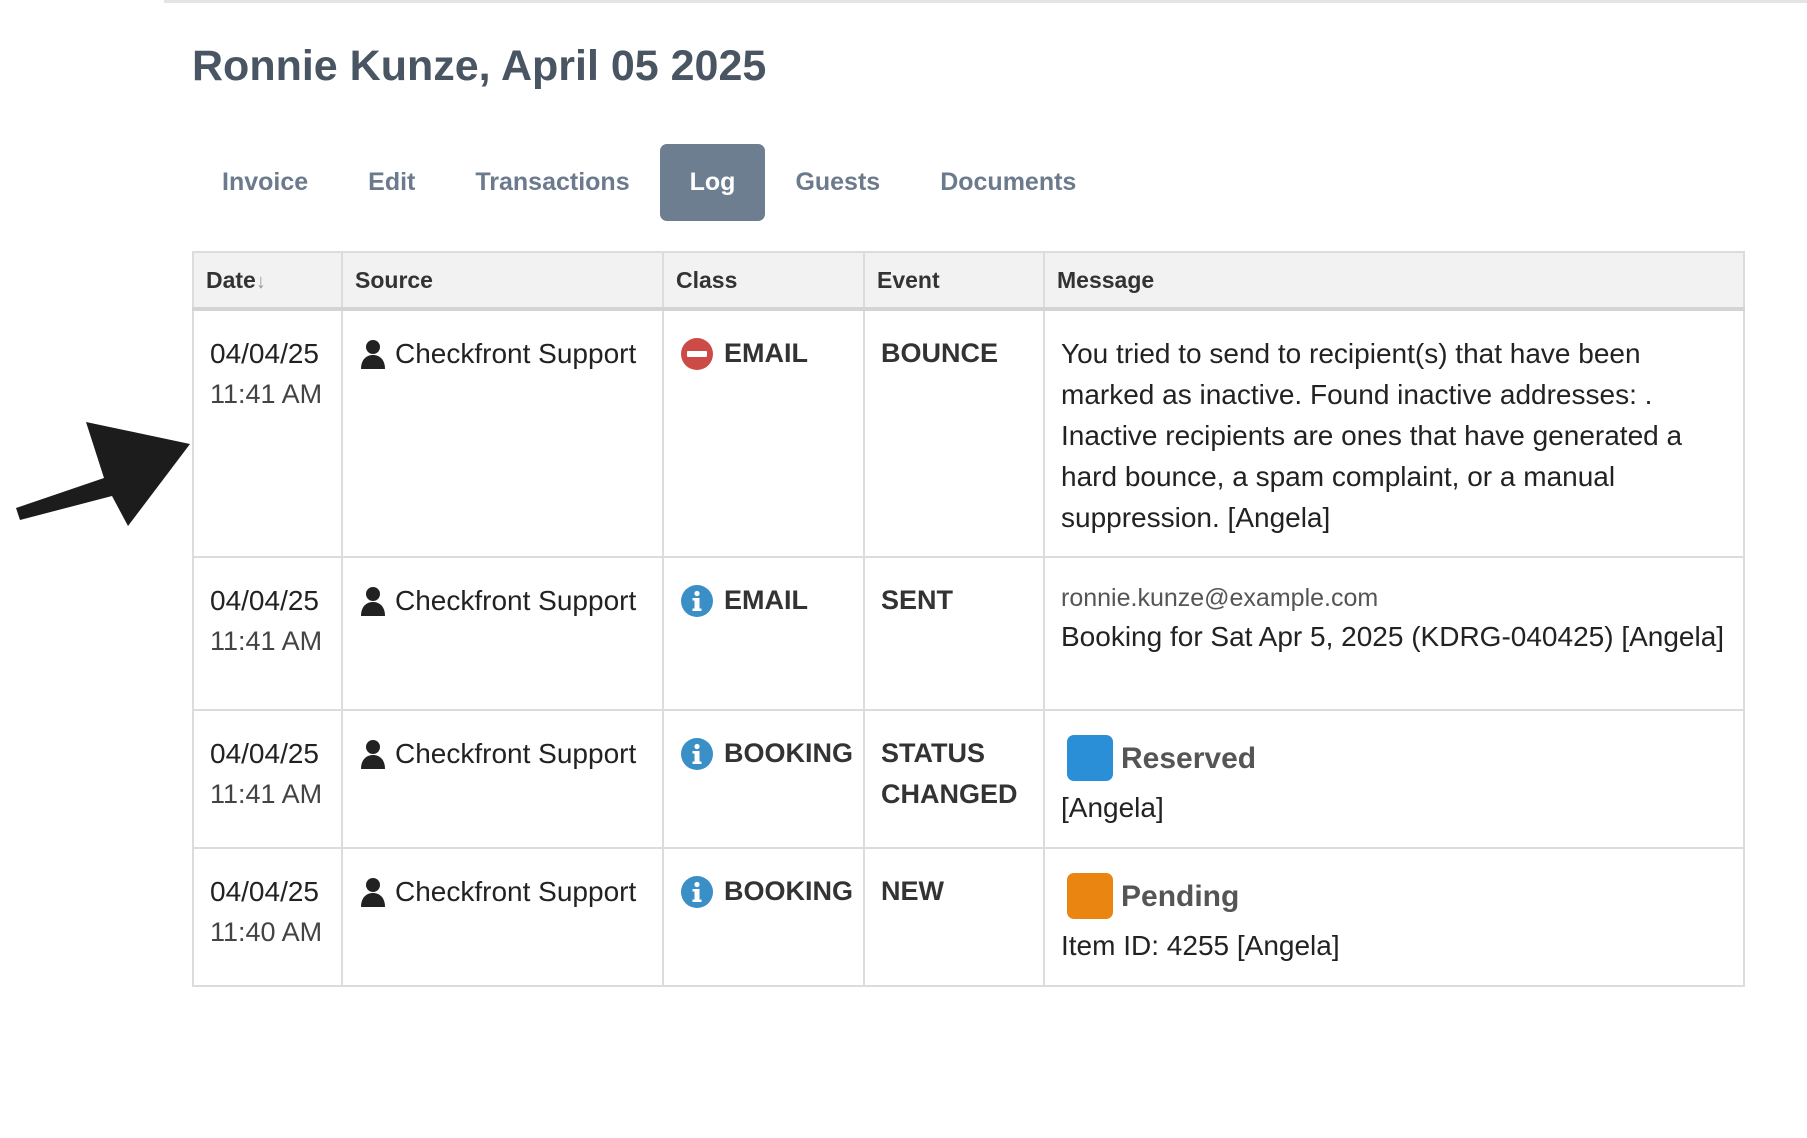  What do you see at coordinates (912, 891) in the screenshot?
I see `event-label: NEW` at bounding box center [912, 891].